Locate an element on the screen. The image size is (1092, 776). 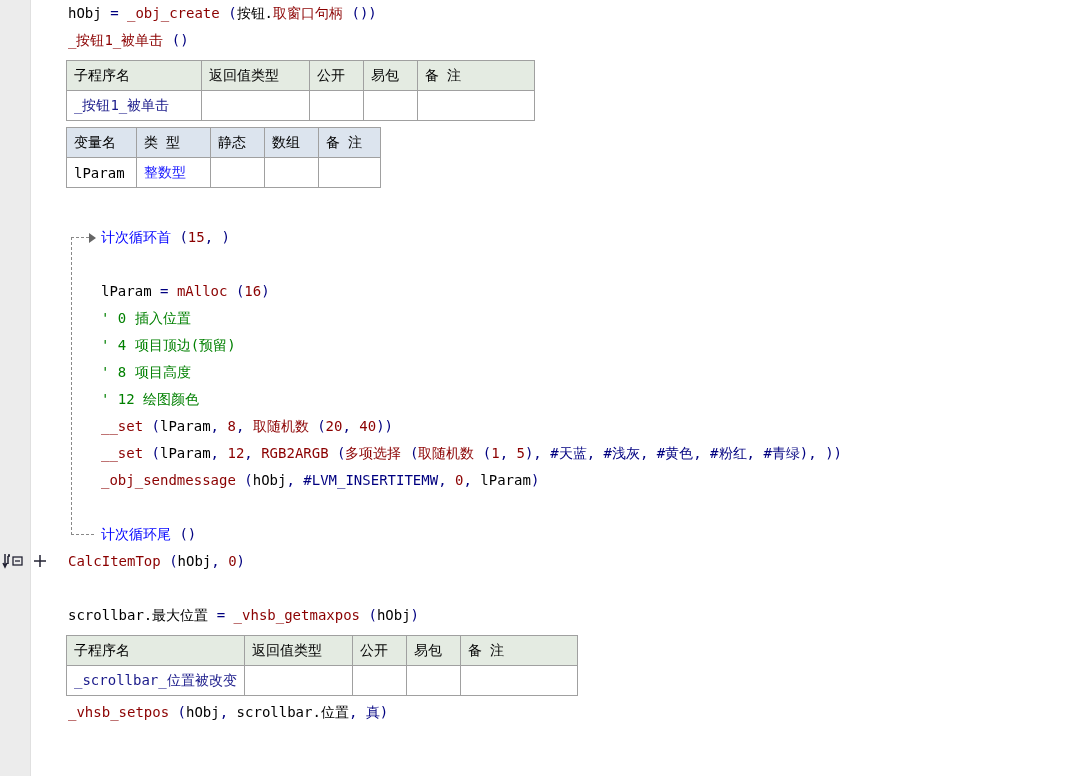
code-line: 计次循环首 (15, ) is located at coordinates (165, 237).